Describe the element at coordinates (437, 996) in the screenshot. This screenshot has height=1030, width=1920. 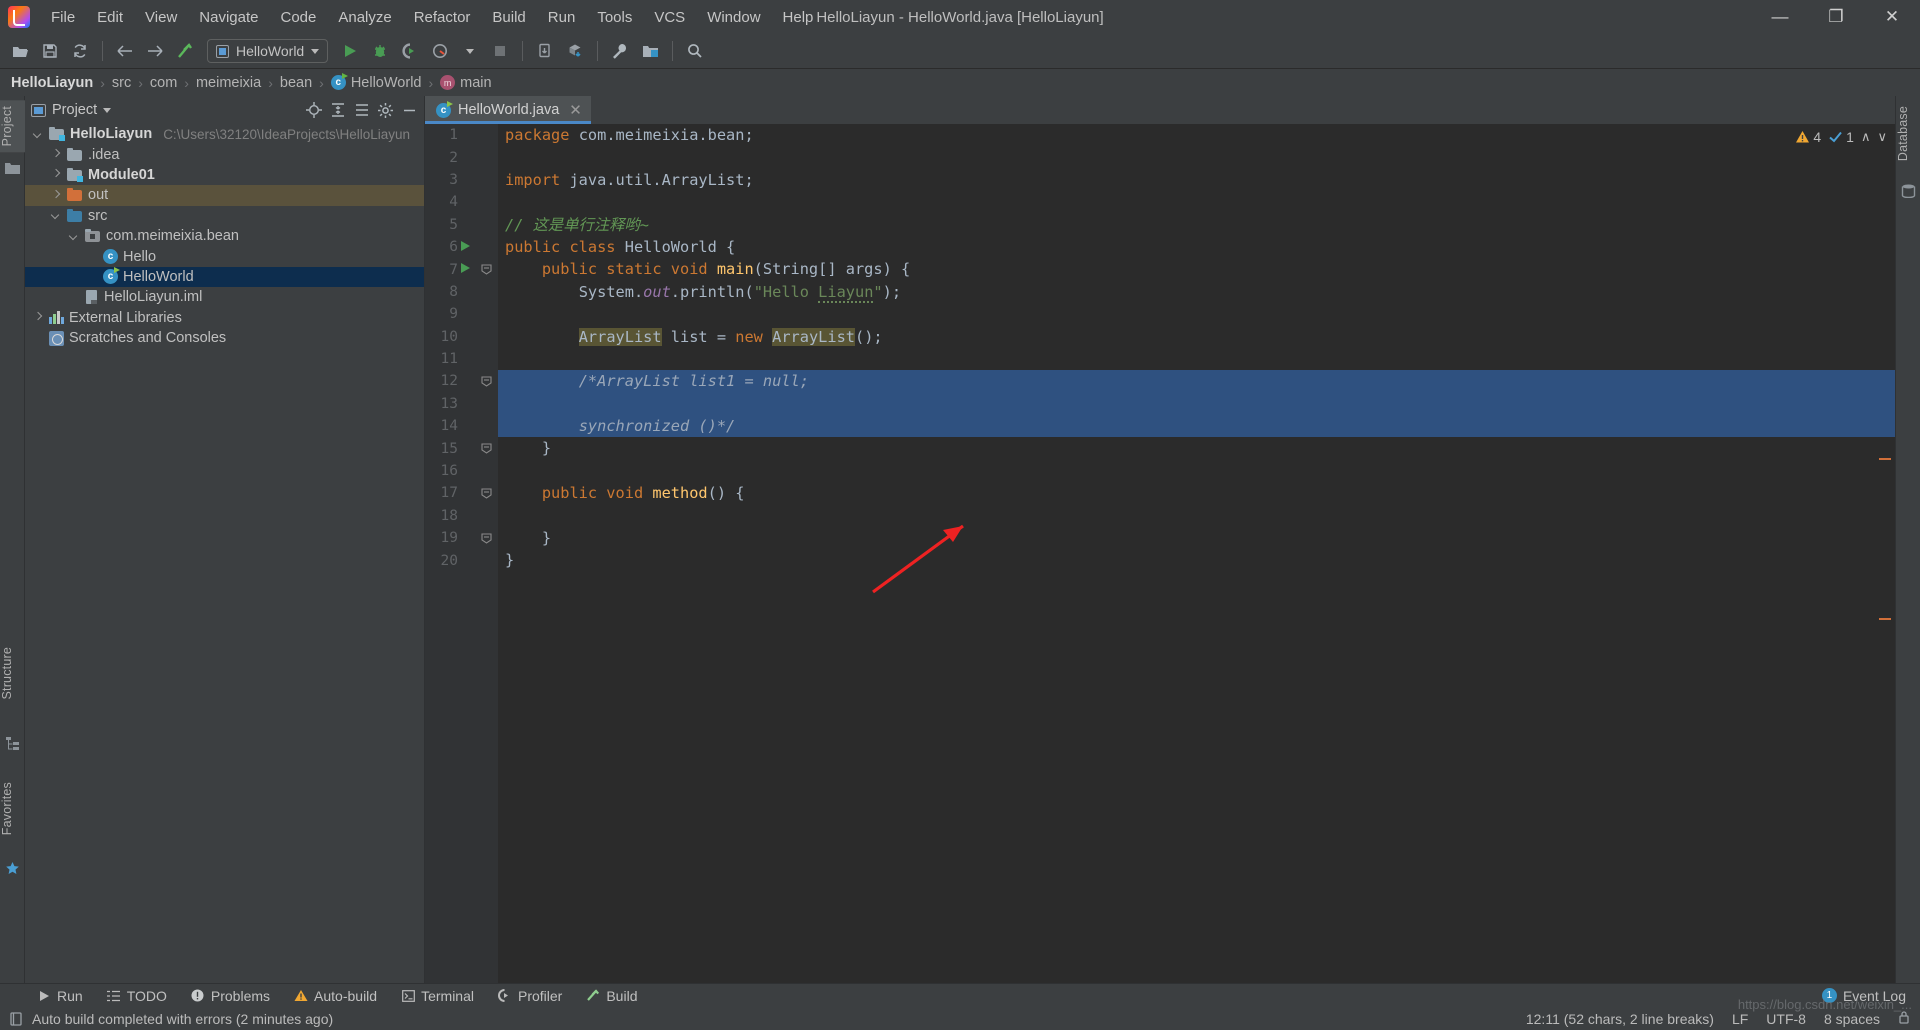
I see `bottom-tab-terminal: Terminal` at that location.